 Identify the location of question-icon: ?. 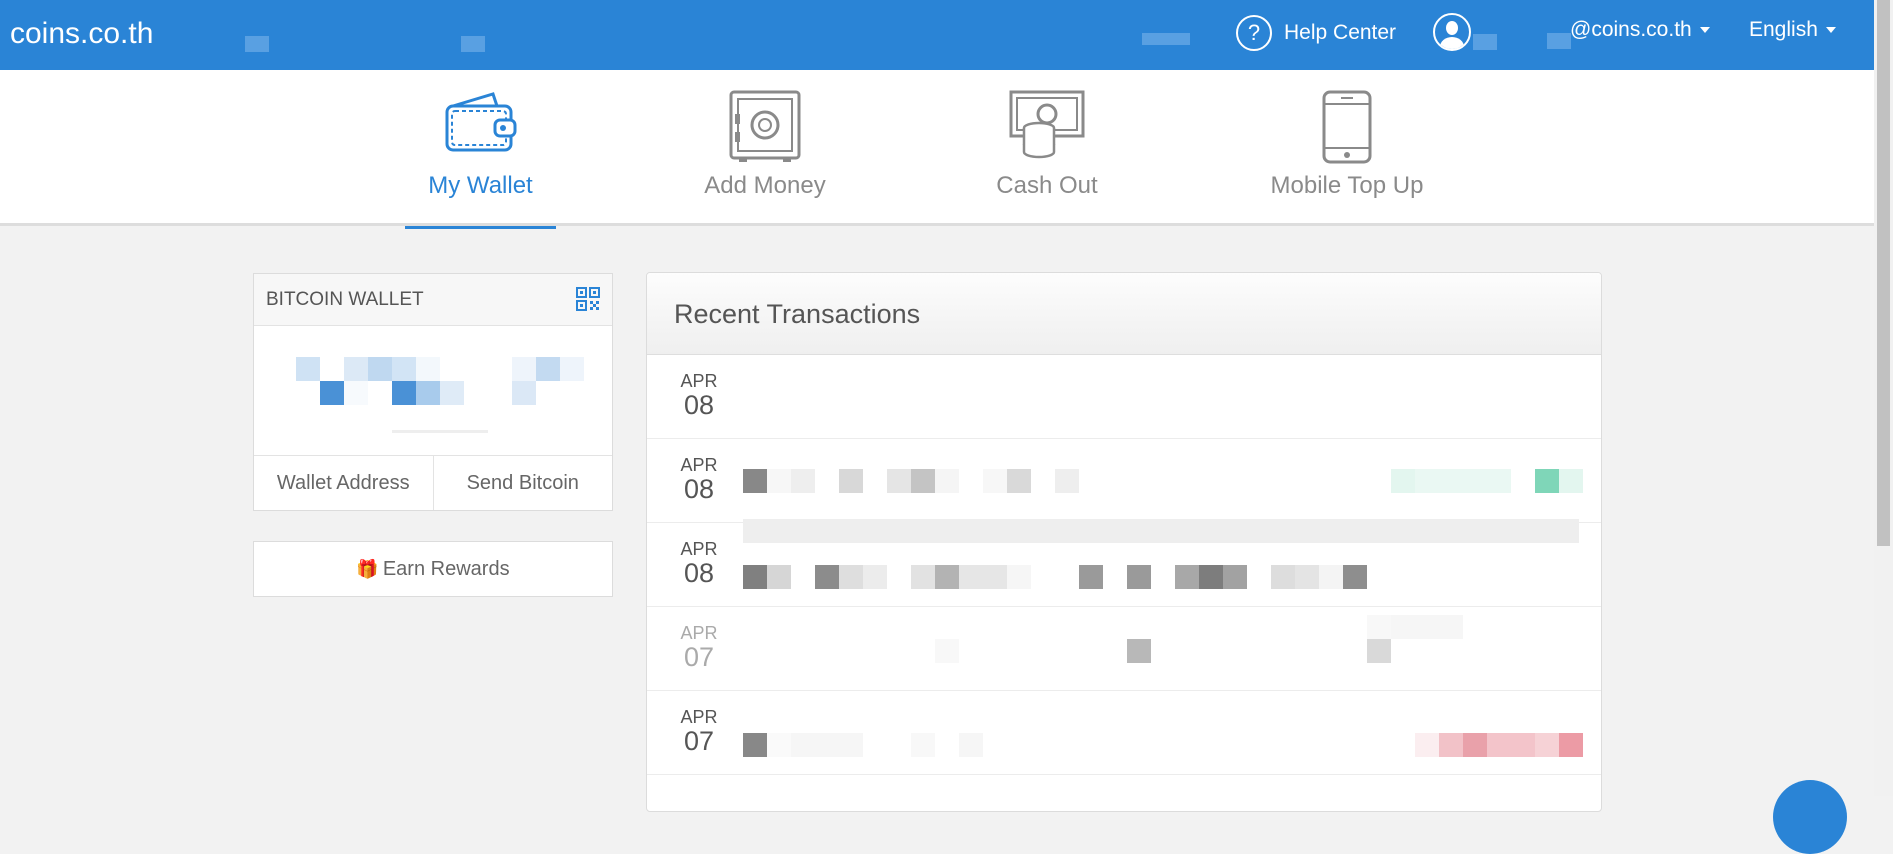
(1254, 33).